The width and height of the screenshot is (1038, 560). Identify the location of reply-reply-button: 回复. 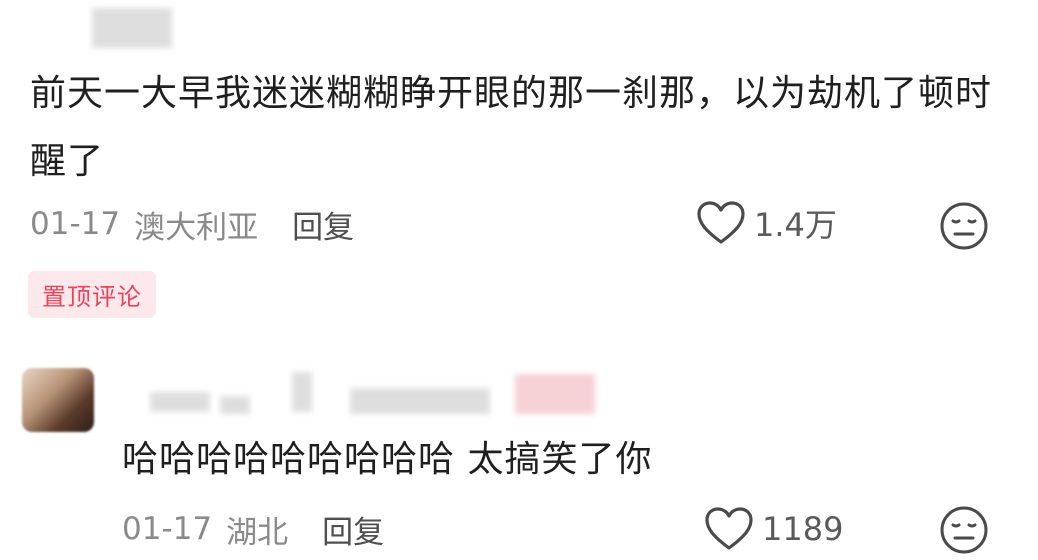
(353, 529).